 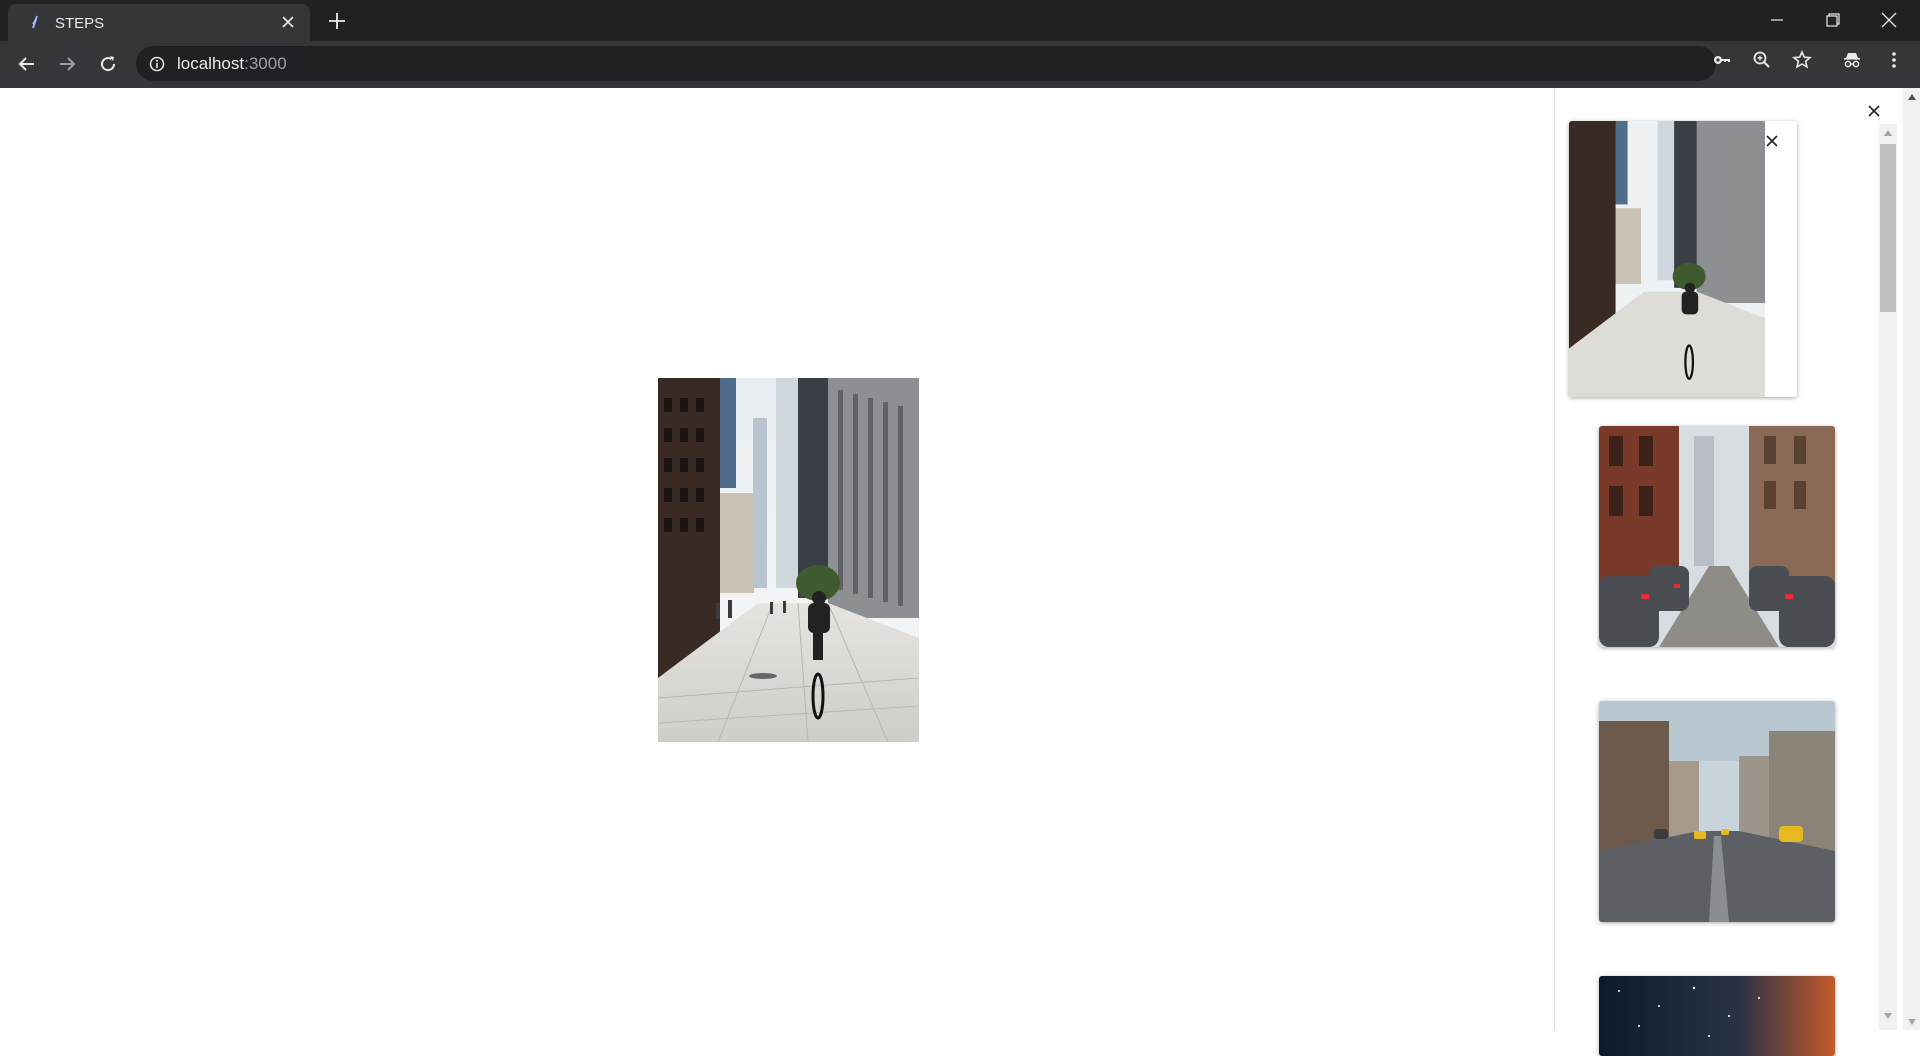 What do you see at coordinates (1772, 141) in the screenshot?
I see `remove-thumbnail-icon` at bounding box center [1772, 141].